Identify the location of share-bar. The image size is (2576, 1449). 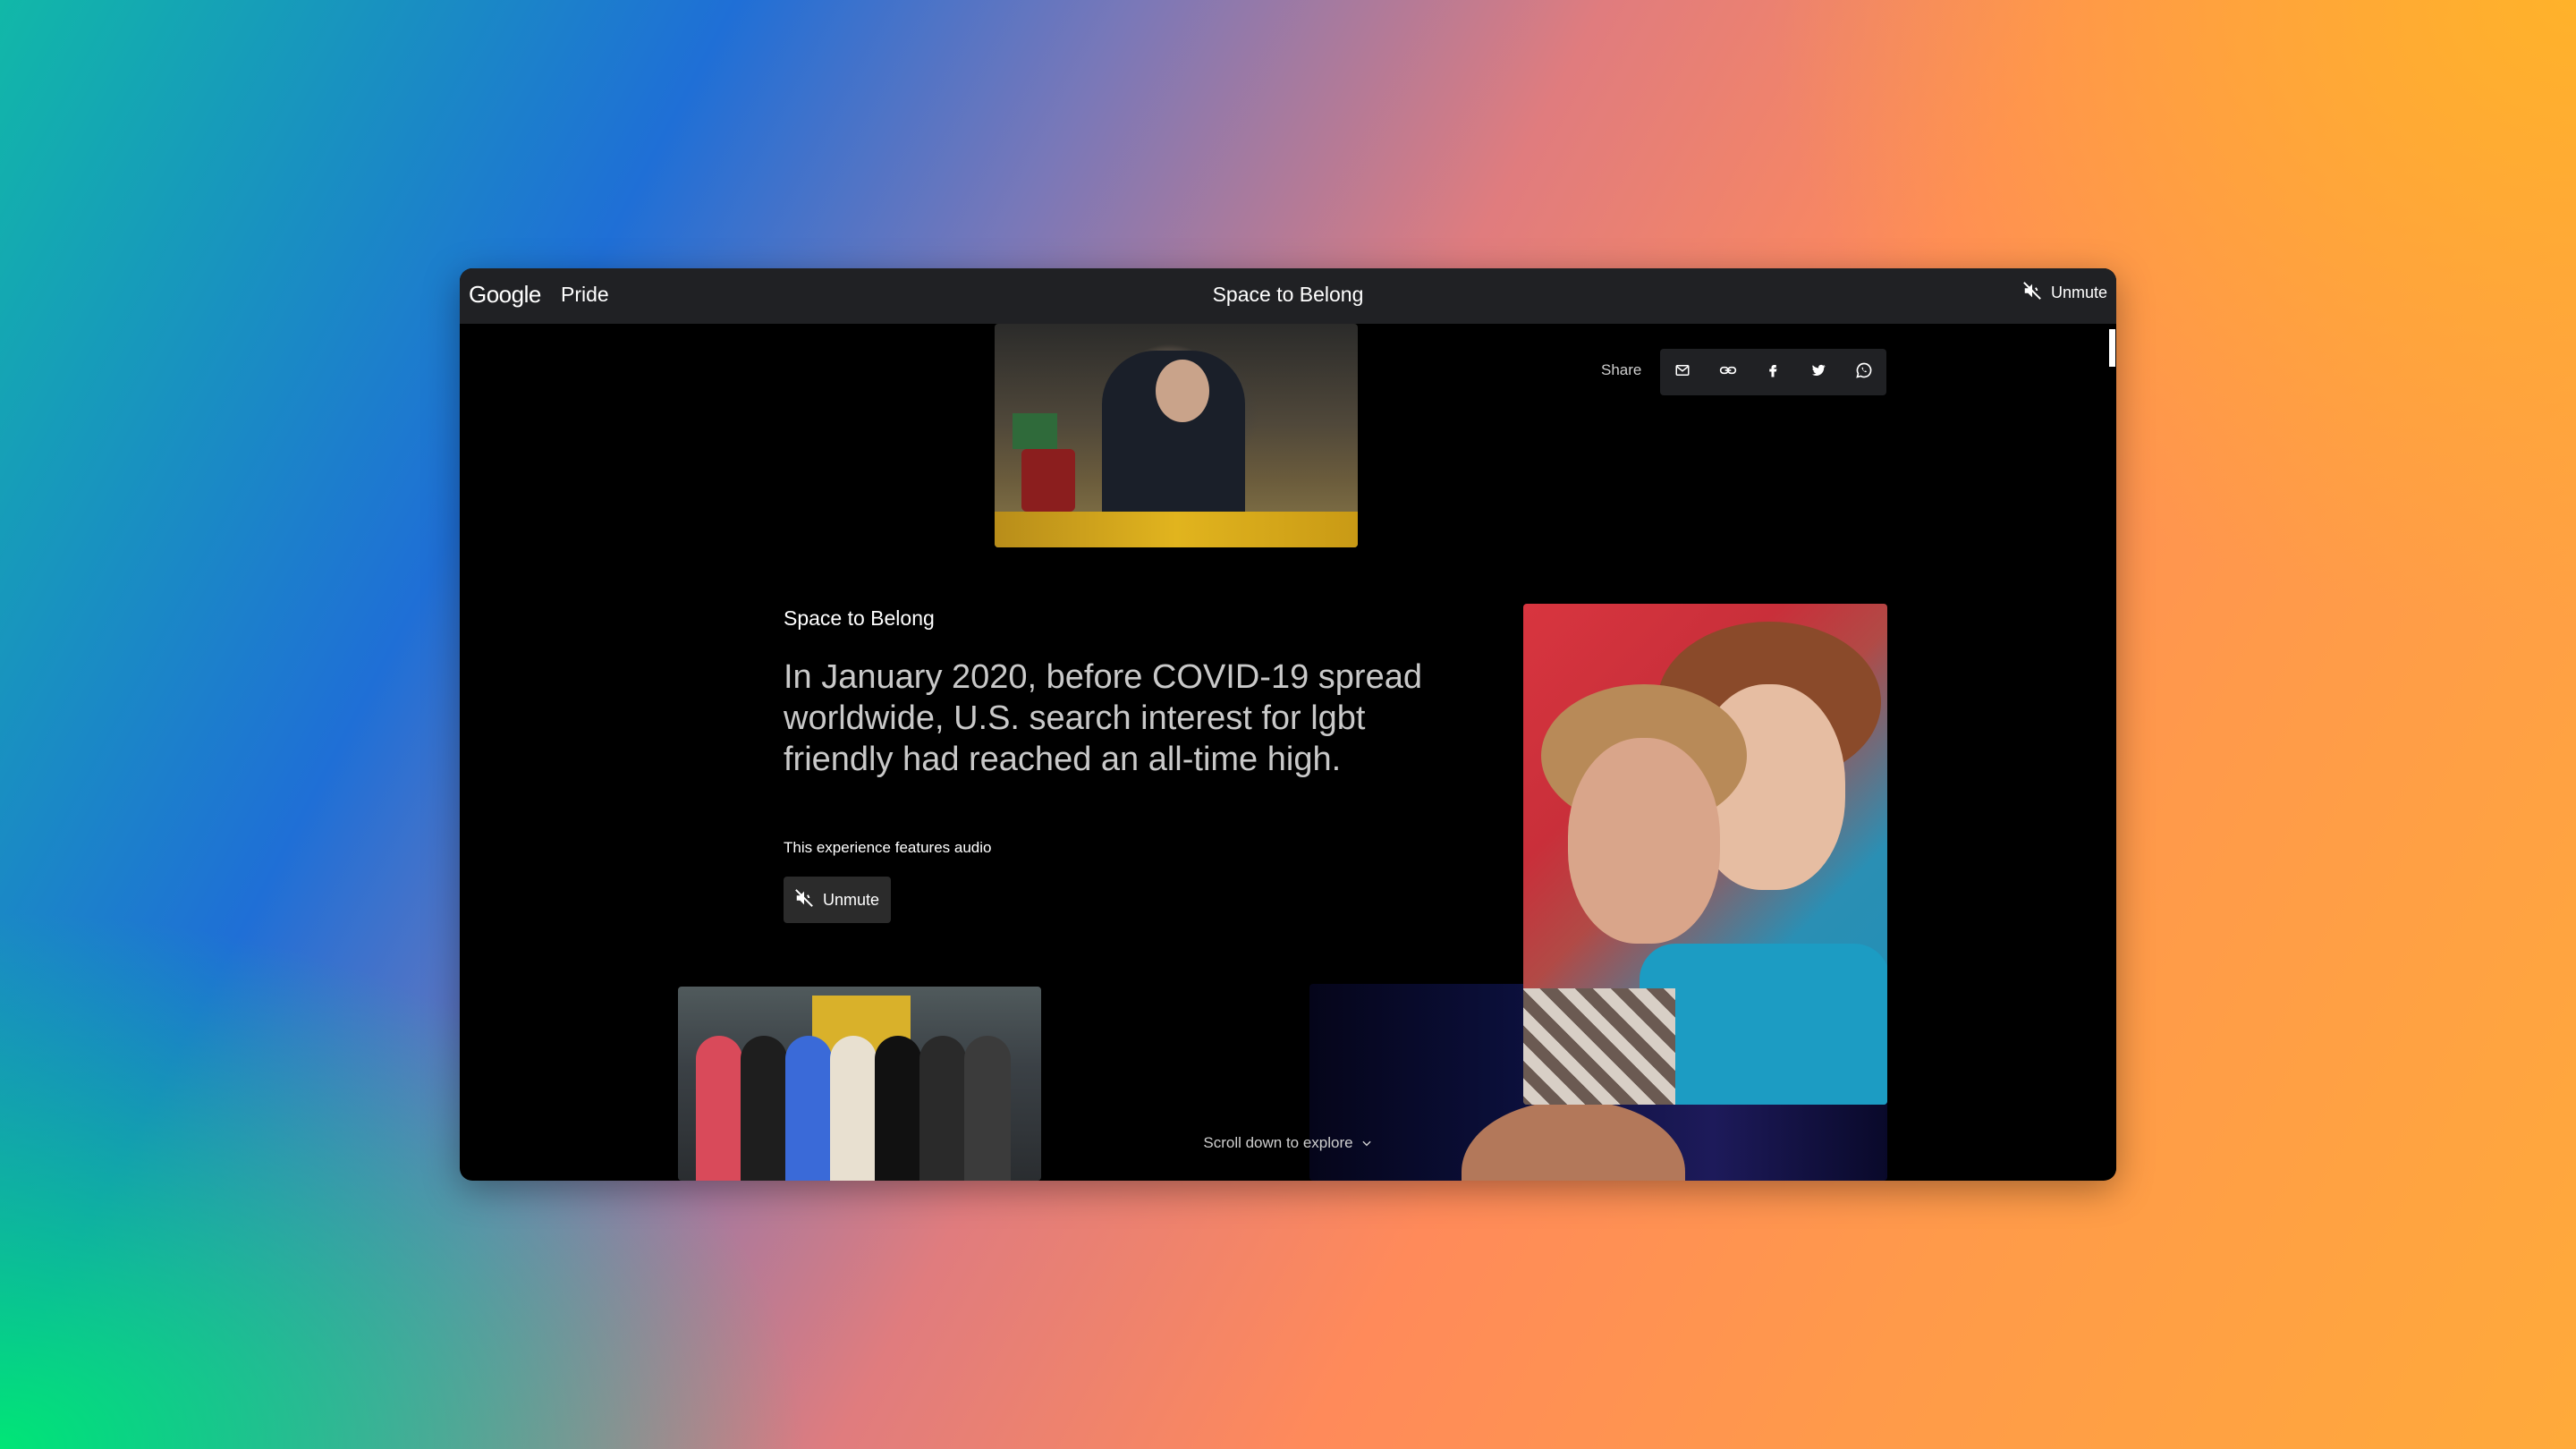
(1773, 372).